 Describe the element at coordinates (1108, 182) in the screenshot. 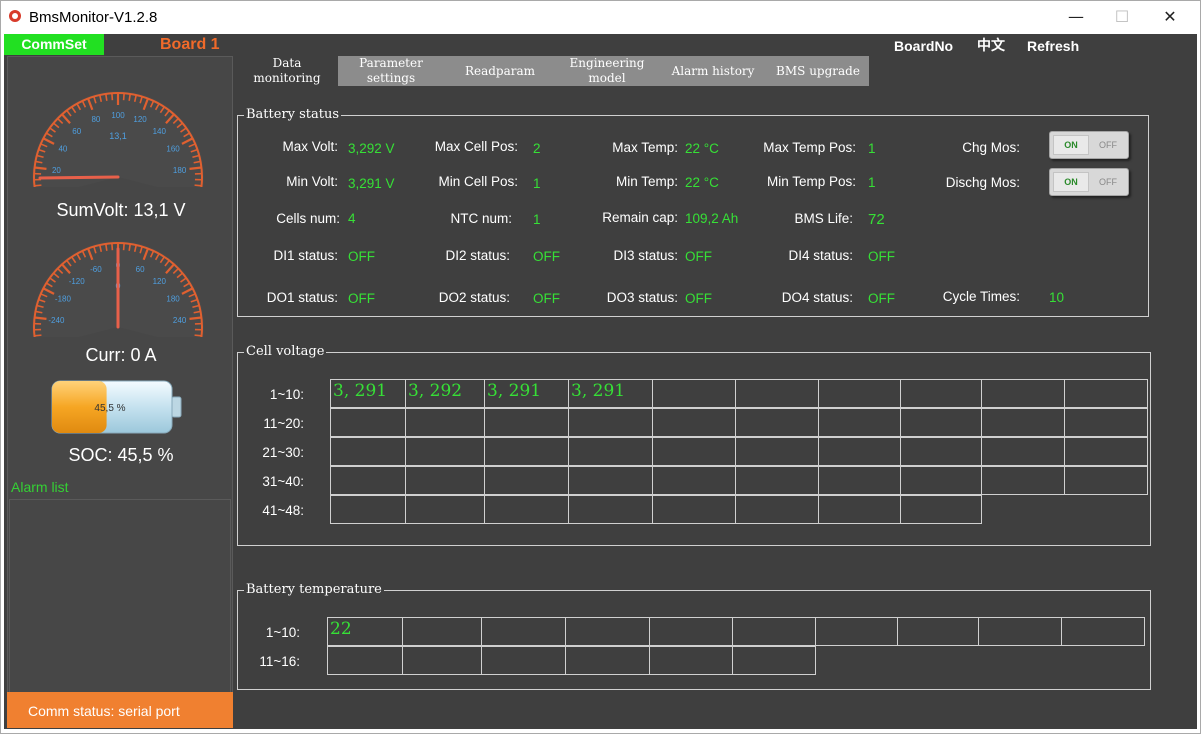

I see `toggle-off-label: OFF` at that location.